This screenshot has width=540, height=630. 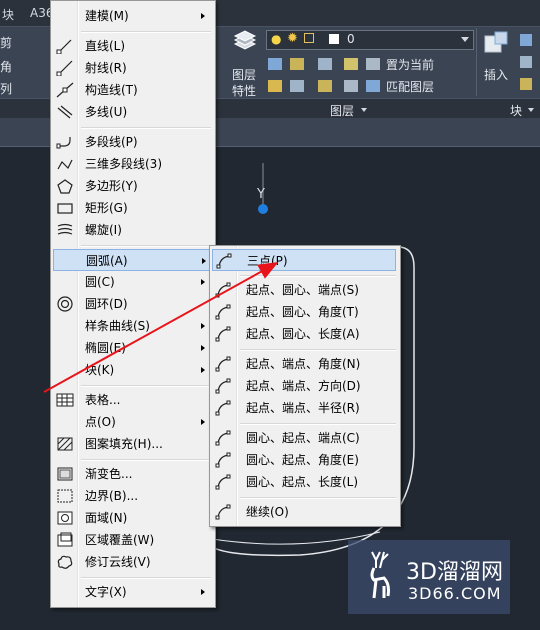 I want to click on ribbon-tab-block: 块, so click(x=8, y=14).